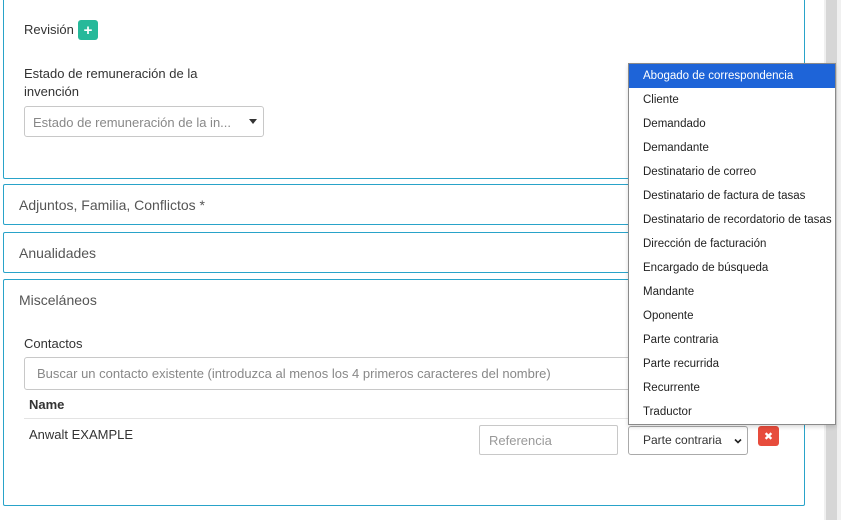 This screenshot has height=520, width=841. What do you see at coordinates (732, 76) in the screenshot?
I see `dropdown-option: Abogado de correspondencia` at bounding box center [732, 76].